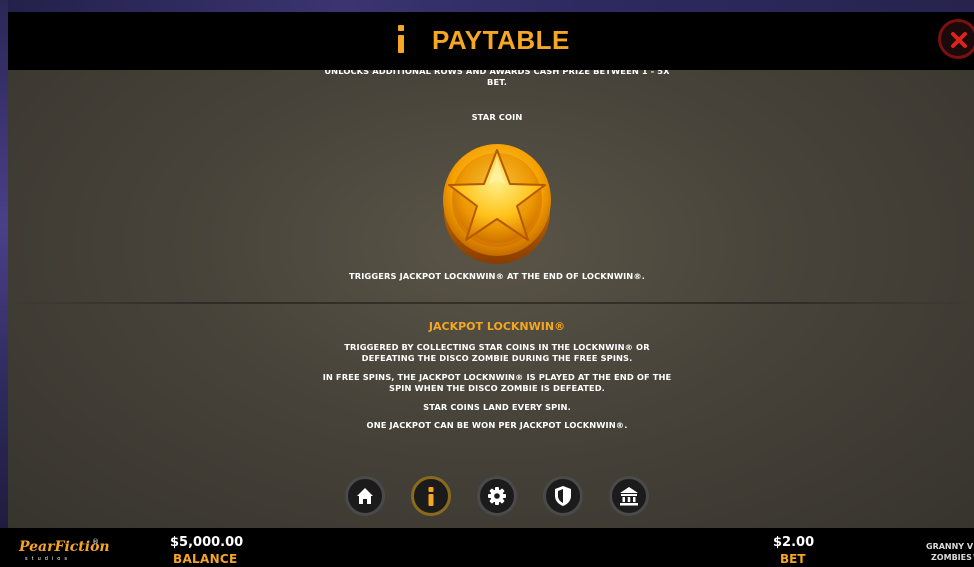 The width and height of the screenshot is (974, 567). Describe the element at coordinates (95, 542) in the screenshot. I see `registered-mark: ®` at that location.